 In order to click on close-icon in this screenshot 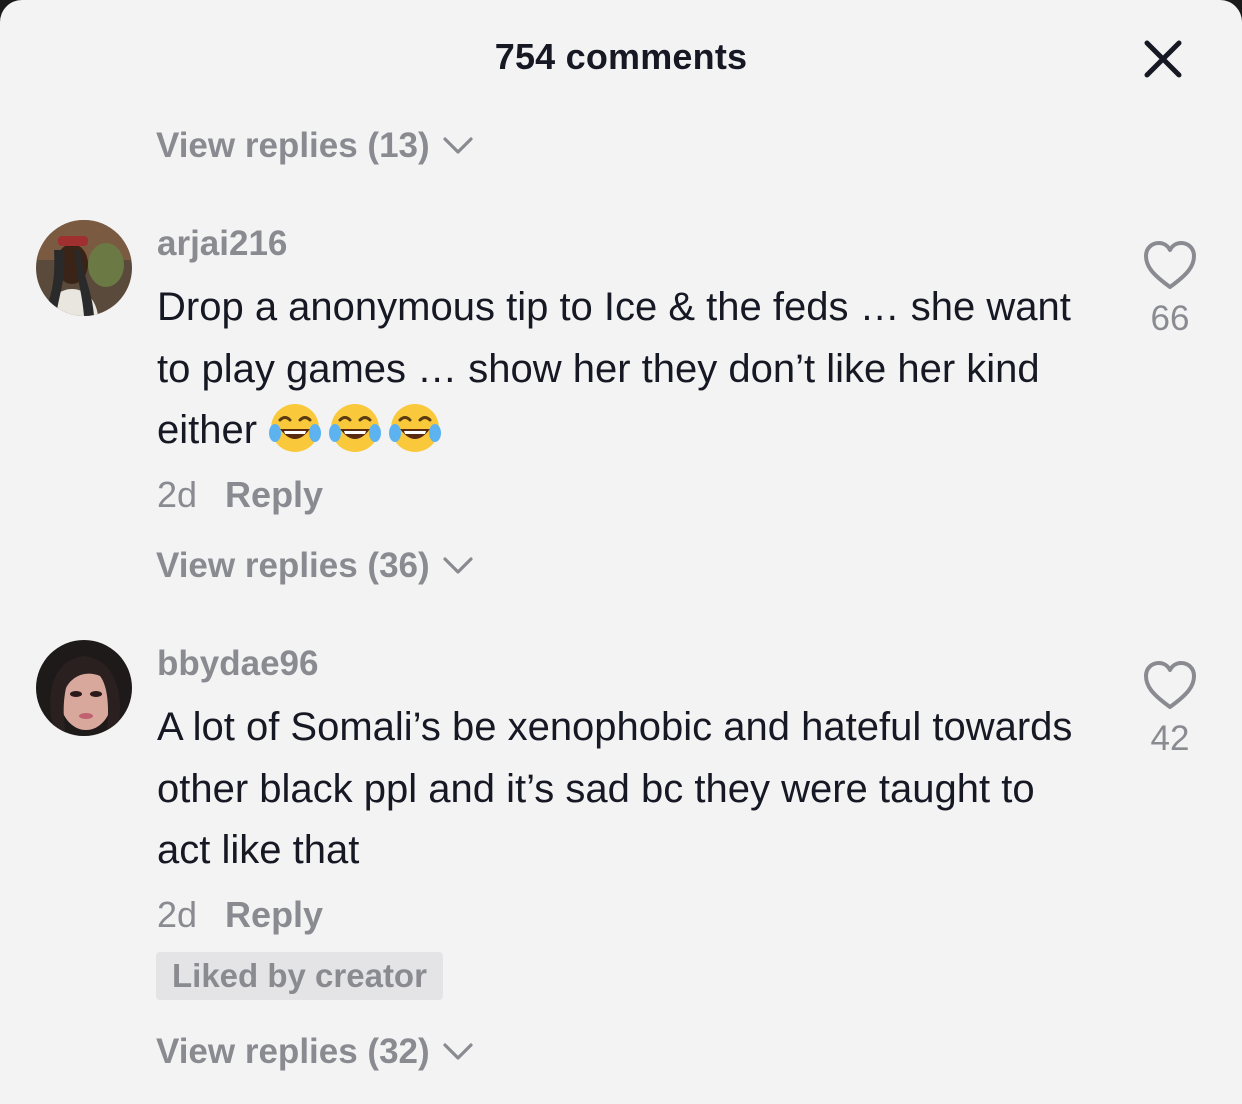, I will do `click(1163, 59)`.